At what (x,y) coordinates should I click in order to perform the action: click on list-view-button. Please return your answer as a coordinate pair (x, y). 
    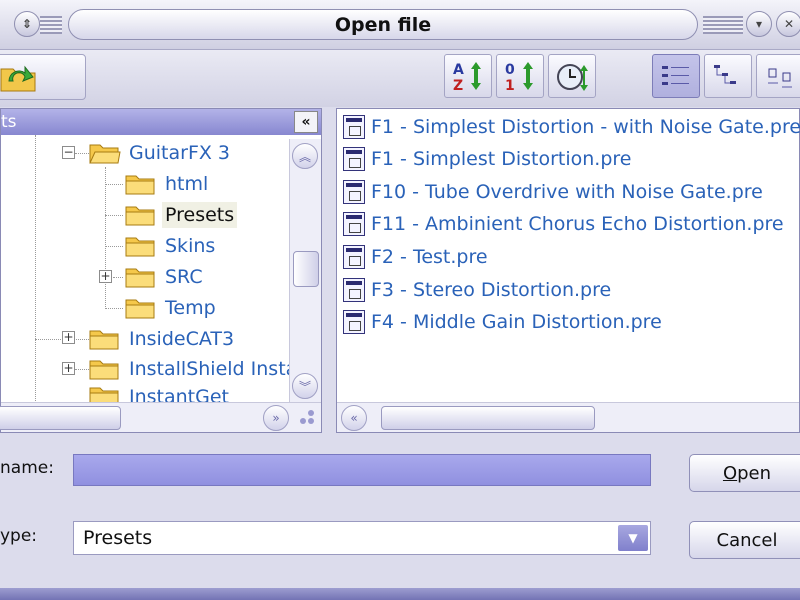
    Looking at the image, I should click on (778, 76).